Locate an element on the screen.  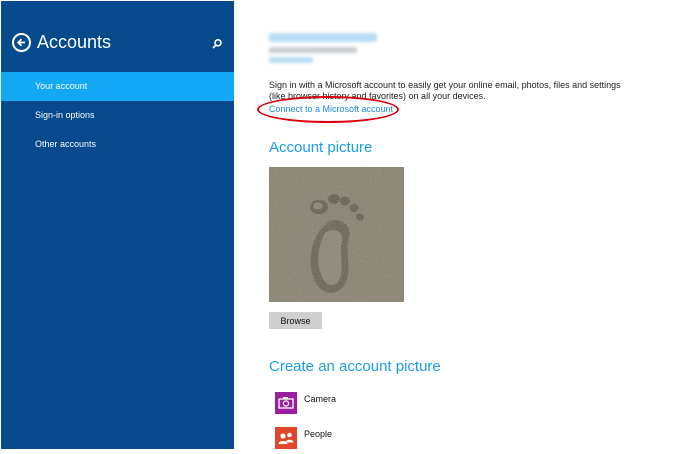
search-icon is located at coordinates (217, 43).